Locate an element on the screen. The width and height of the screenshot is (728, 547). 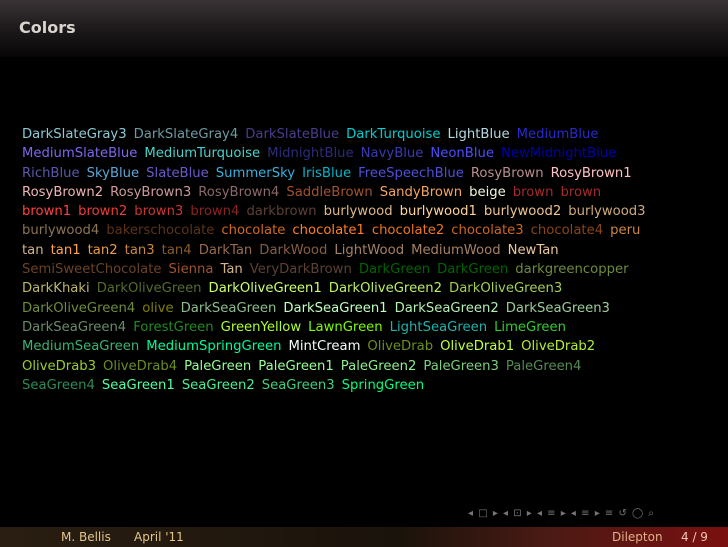
color-name: SummerSky is located at coordinates (255, 173).